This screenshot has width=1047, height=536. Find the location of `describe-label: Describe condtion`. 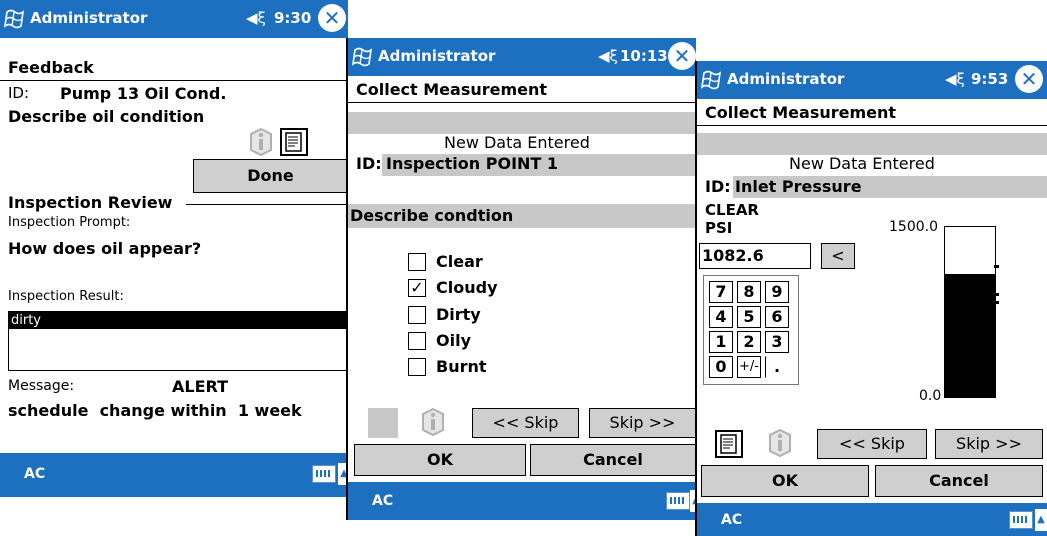

describe-label: Describe condtion is located at coordinates (432, 215).